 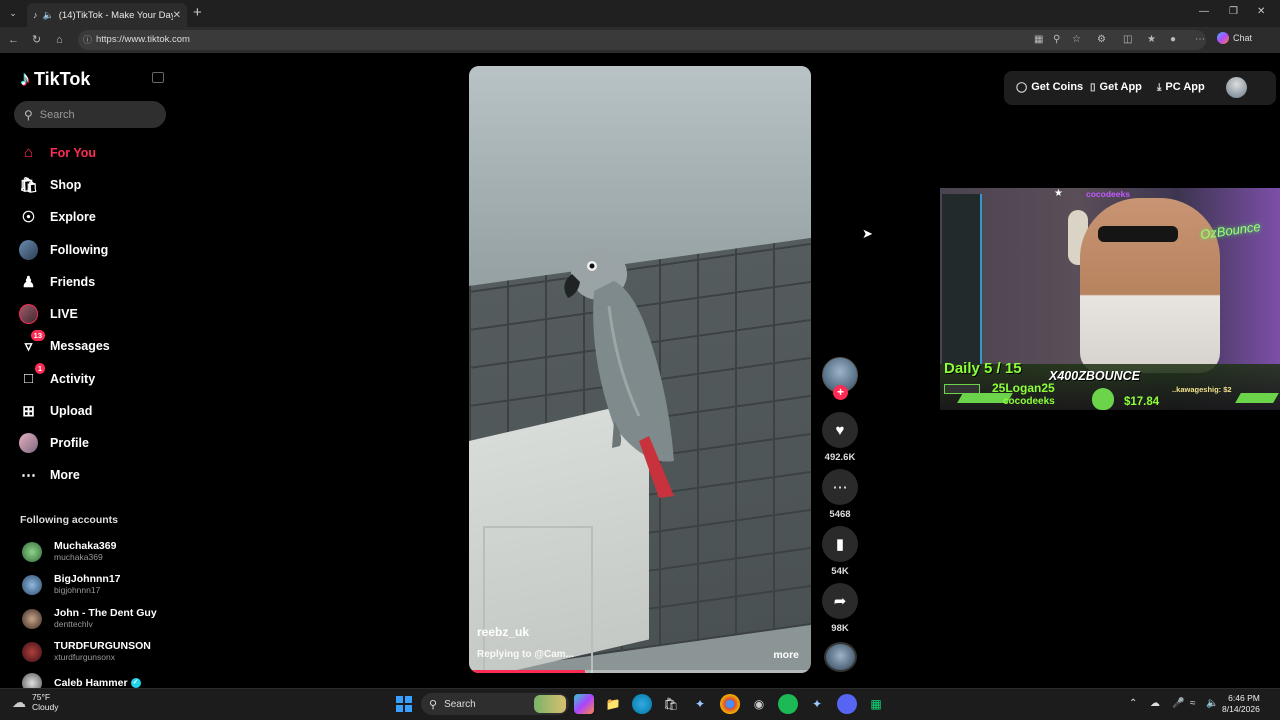 I want to click on tab-actions-icon: ⌄, so click(x=13, y=13).